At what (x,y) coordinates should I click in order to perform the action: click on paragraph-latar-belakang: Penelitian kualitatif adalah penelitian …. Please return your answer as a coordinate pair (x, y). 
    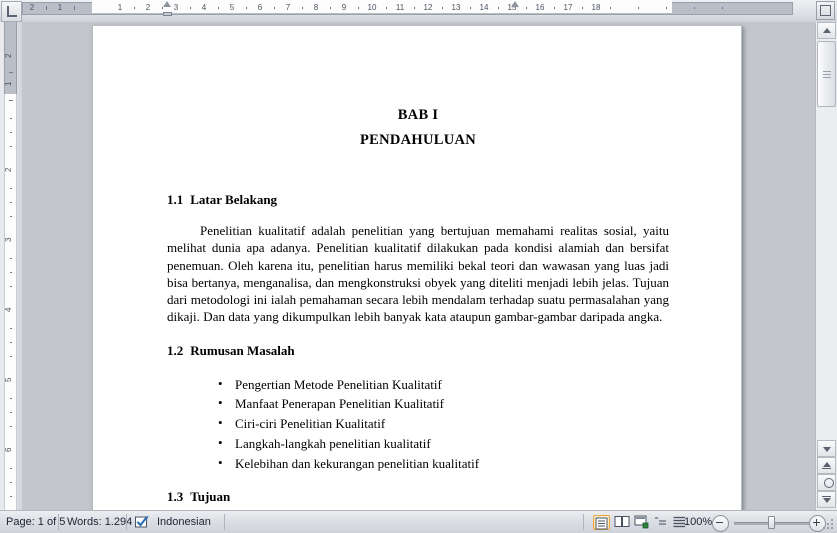
    Looking at the image, I should click on (418, 274).